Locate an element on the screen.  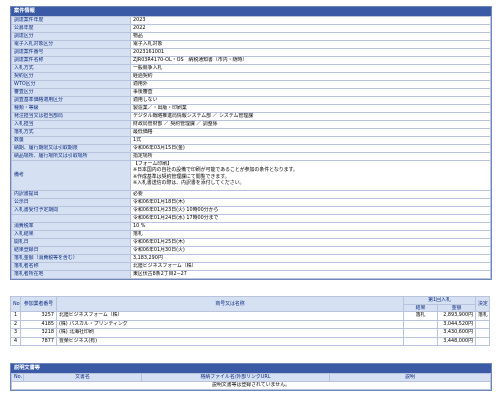
docs-col-name: 文書名 is located at coordinates (82, 377).